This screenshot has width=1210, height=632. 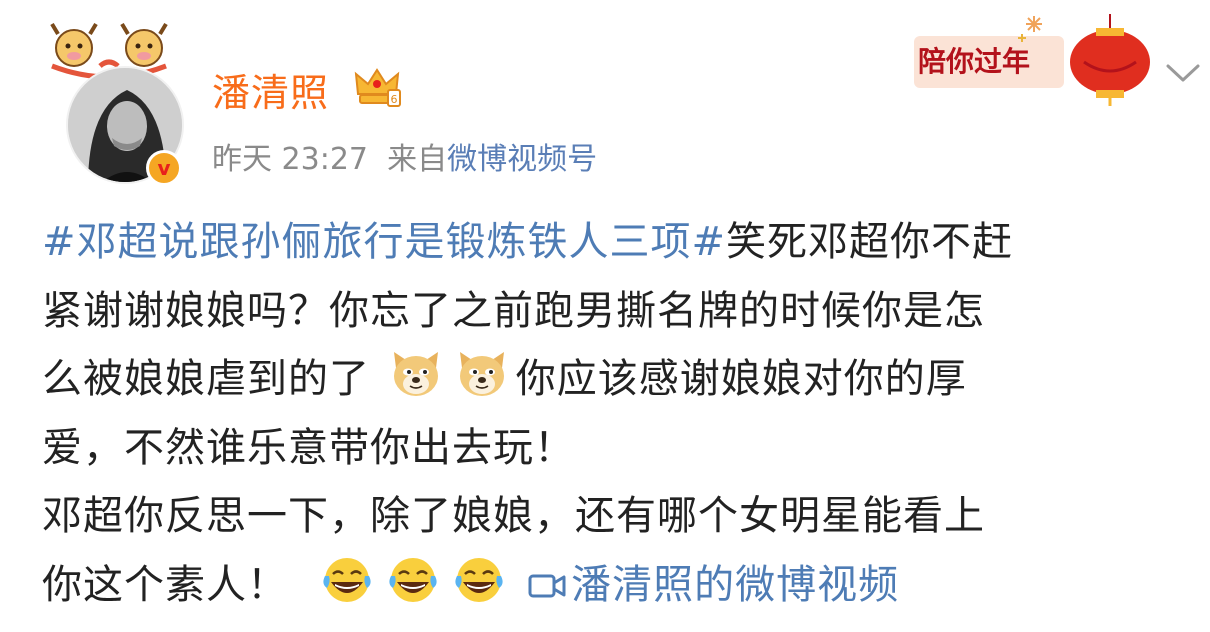 What do you see at coordinates (308, 447) in the screenshot?
I see `post-line: 爱，不然谁乐意带你出去玩！` at bounding box center [308, 447].